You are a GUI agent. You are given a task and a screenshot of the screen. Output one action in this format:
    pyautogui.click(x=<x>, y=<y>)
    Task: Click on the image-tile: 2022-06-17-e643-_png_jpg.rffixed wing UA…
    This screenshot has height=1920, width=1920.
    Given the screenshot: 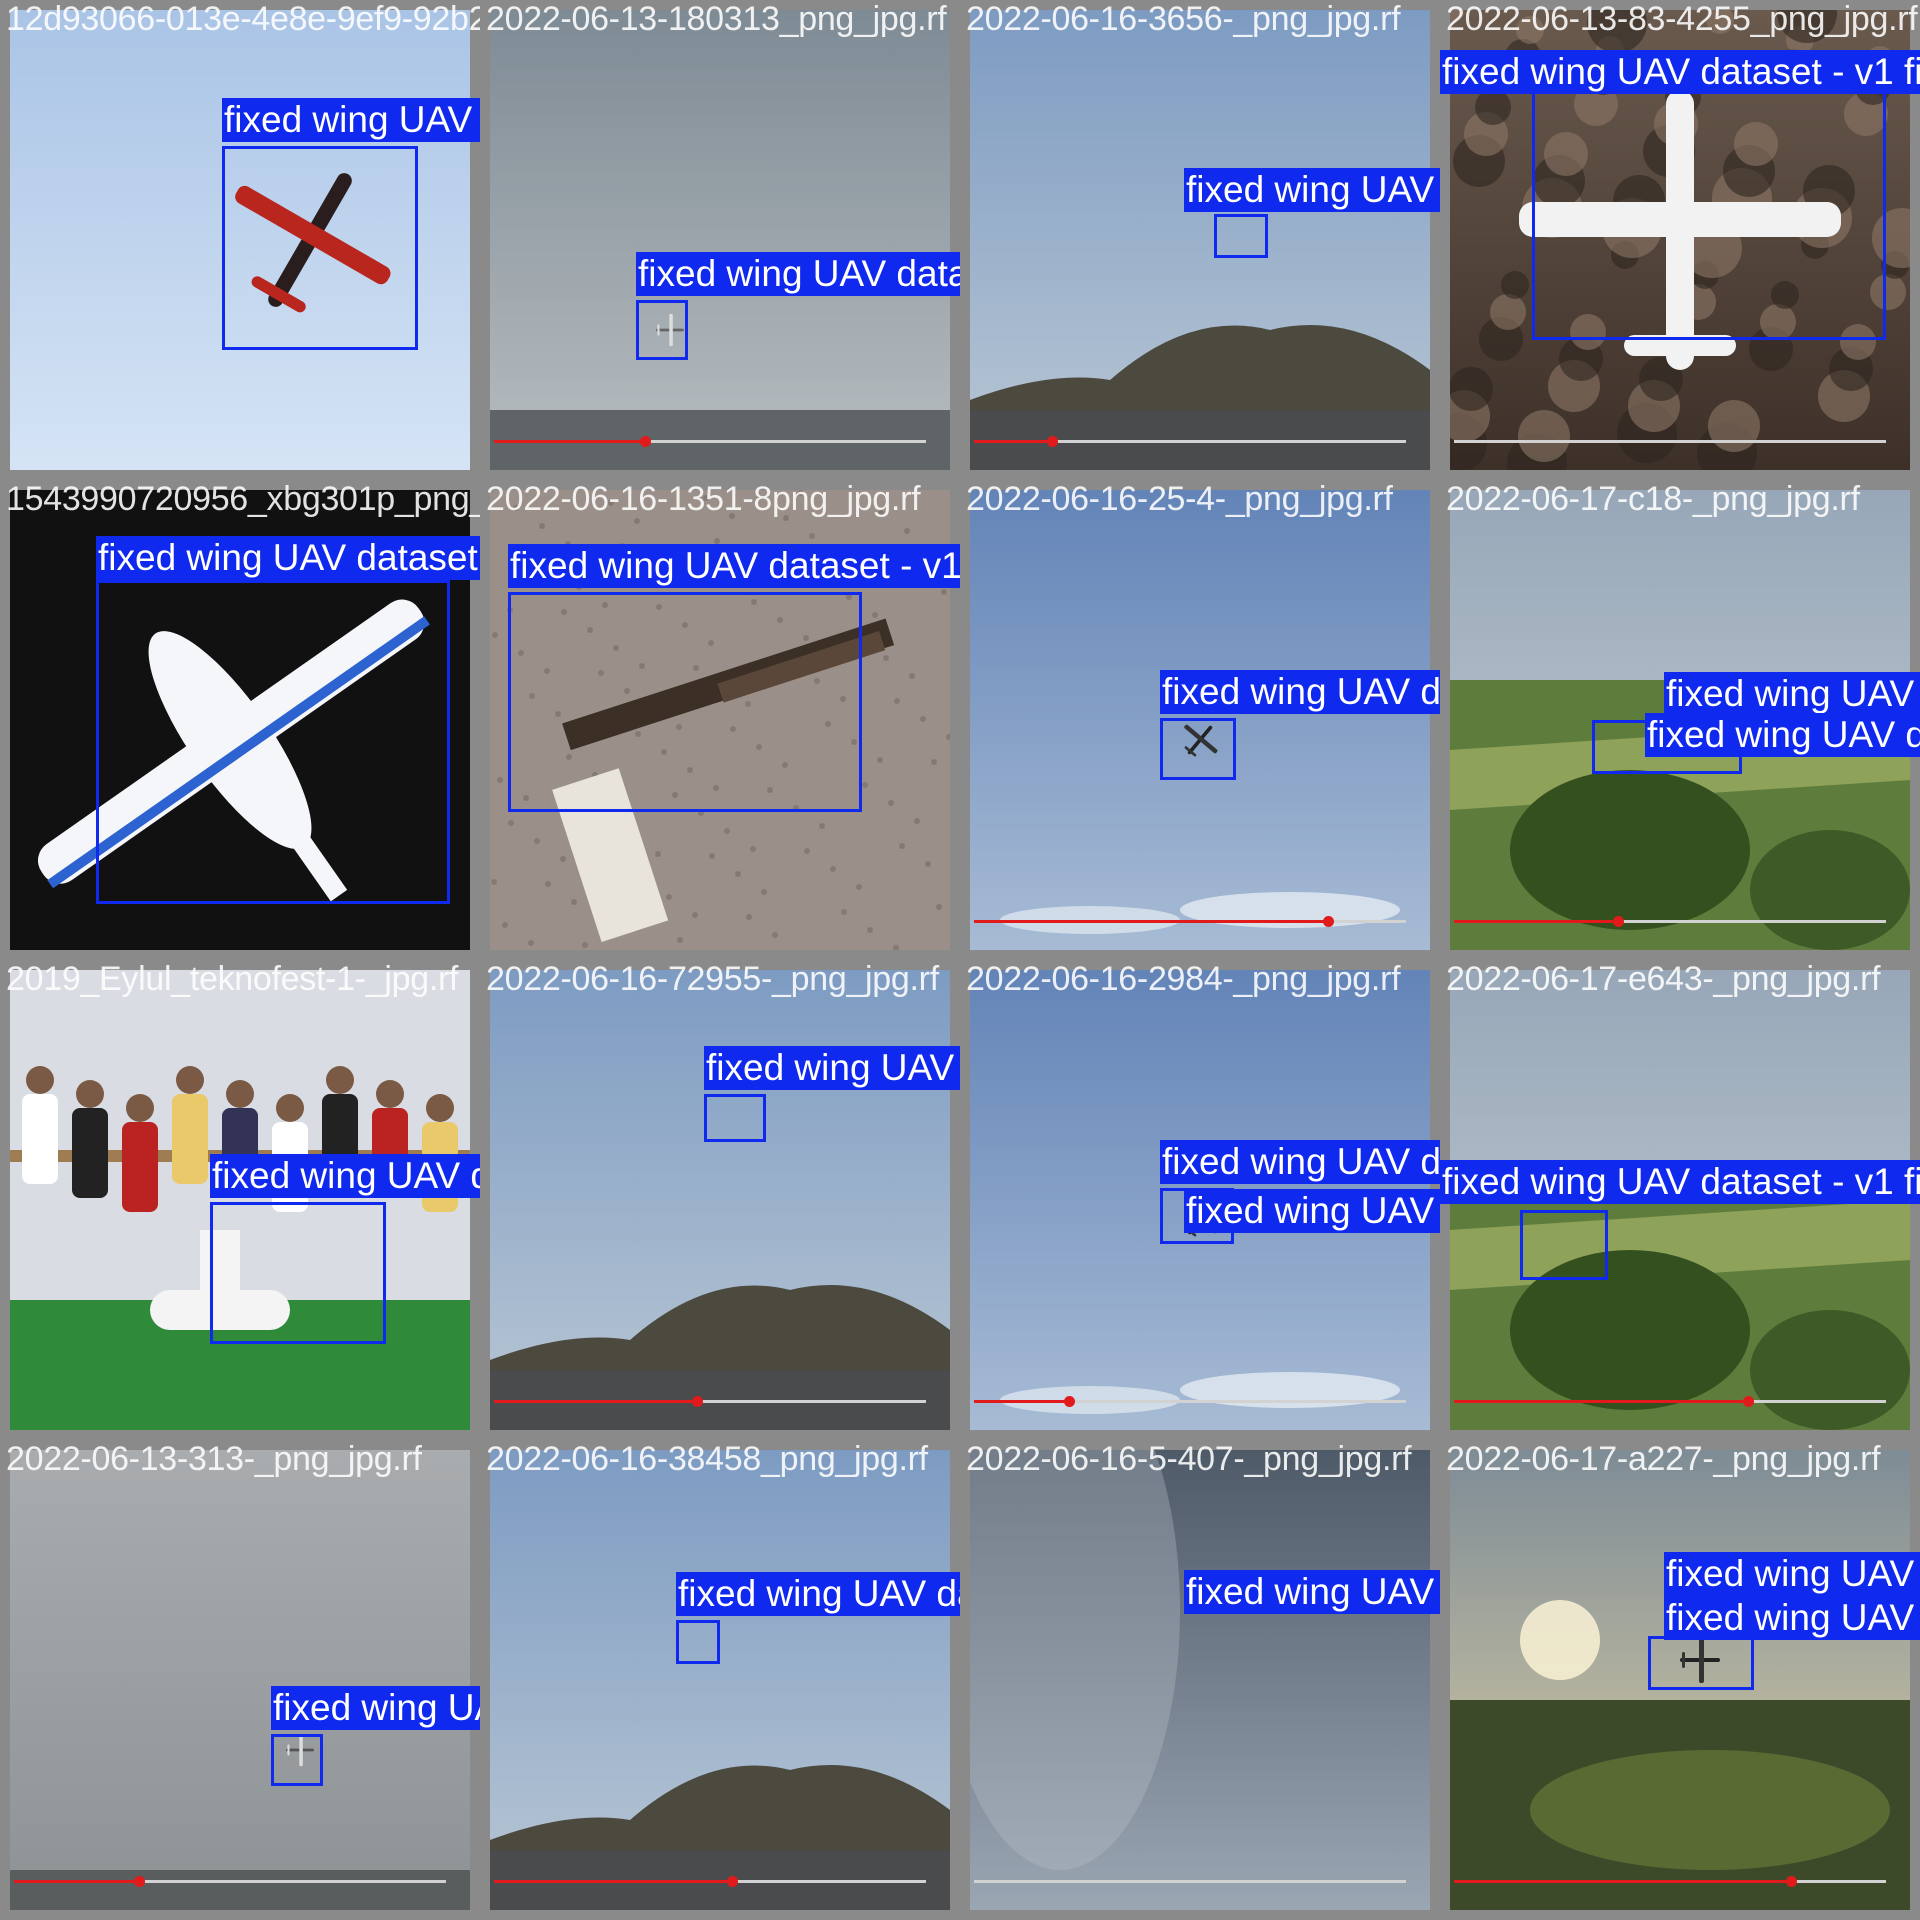 What is the action you would take?
    pyautogui.click(x=1680, y=1200)
    